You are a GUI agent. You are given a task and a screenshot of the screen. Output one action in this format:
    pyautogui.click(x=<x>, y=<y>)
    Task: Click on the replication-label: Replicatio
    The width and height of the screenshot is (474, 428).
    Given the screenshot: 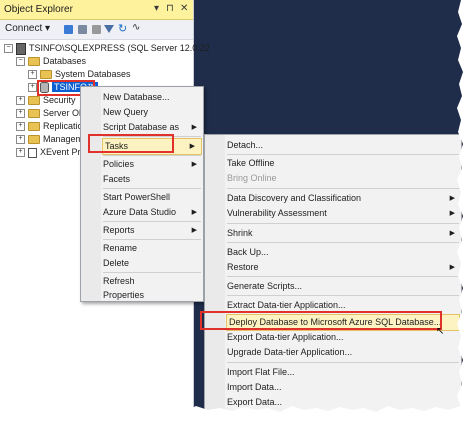 What is the action you would take?
    pyautogui.click(x=63, y=126)
    